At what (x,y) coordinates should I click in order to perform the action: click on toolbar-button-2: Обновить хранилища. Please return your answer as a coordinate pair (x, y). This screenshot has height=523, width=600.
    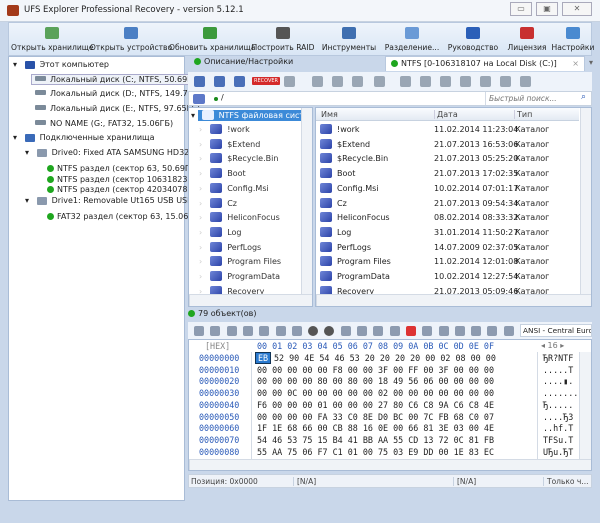
    Looking at the image, I should click on (212, 40).